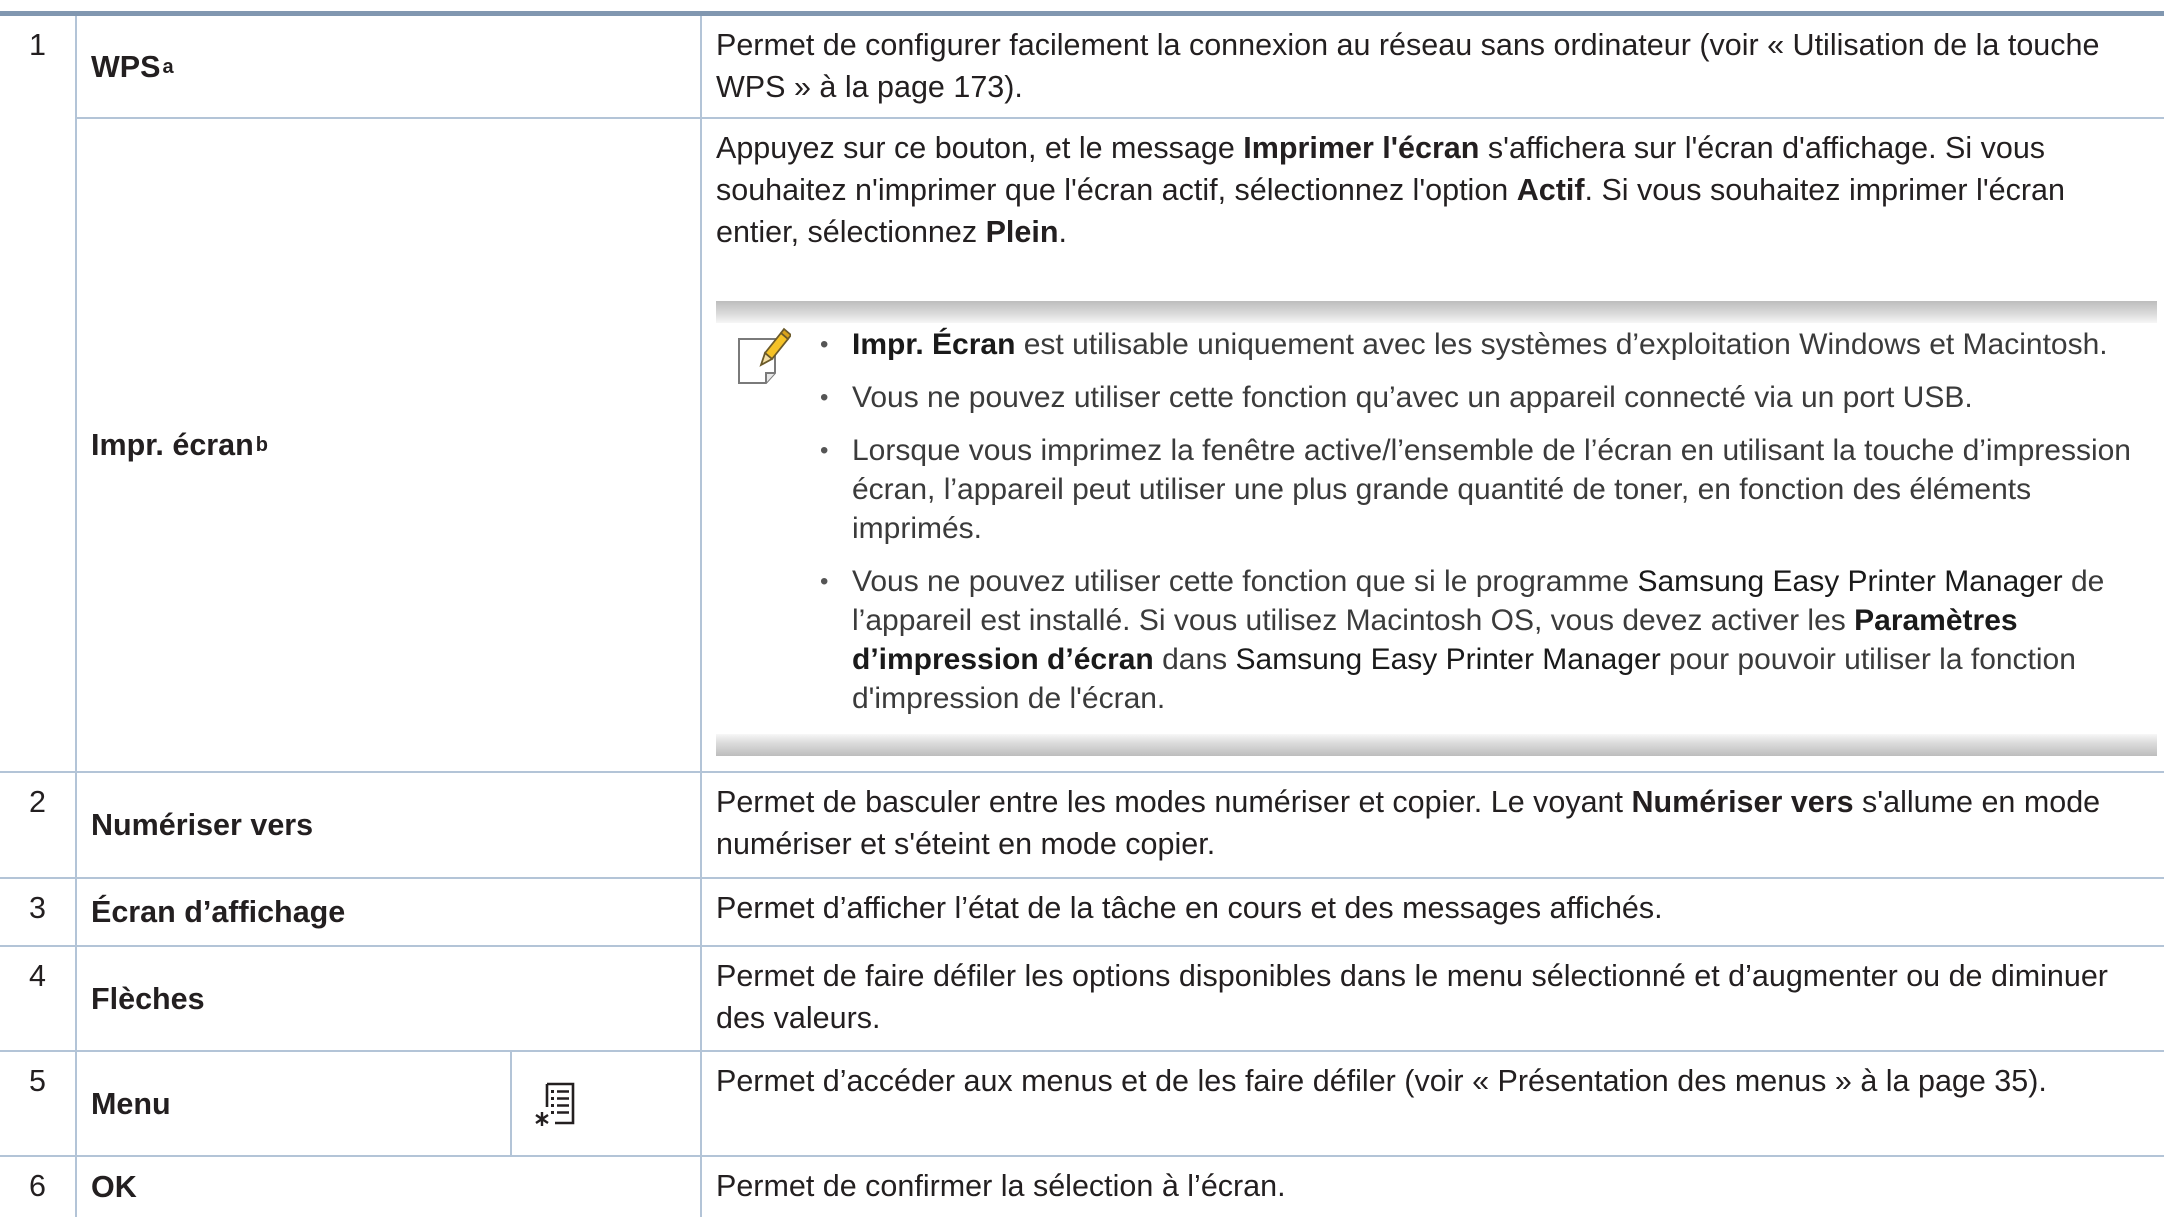 Image resolution: width=2164 pixels, height=1217 pixels. What do you see at coordinates (389, 1187) in the screenshot?
I see `row-name-ok: OK` at bounding box center [389, 1187].